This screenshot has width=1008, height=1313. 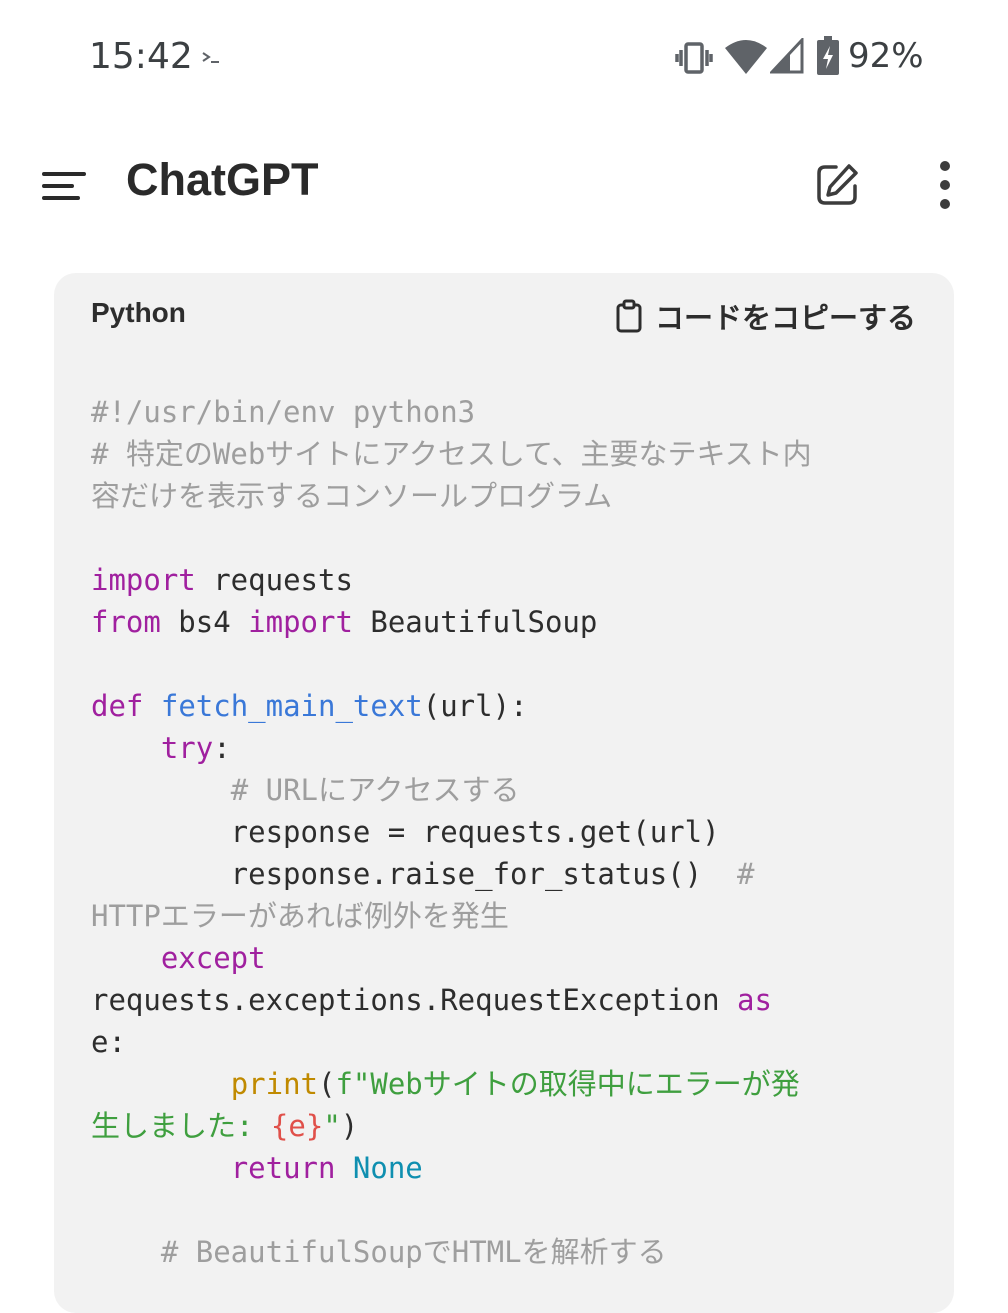 I want to click on code-token: e:, so click(x=108, y=1042).